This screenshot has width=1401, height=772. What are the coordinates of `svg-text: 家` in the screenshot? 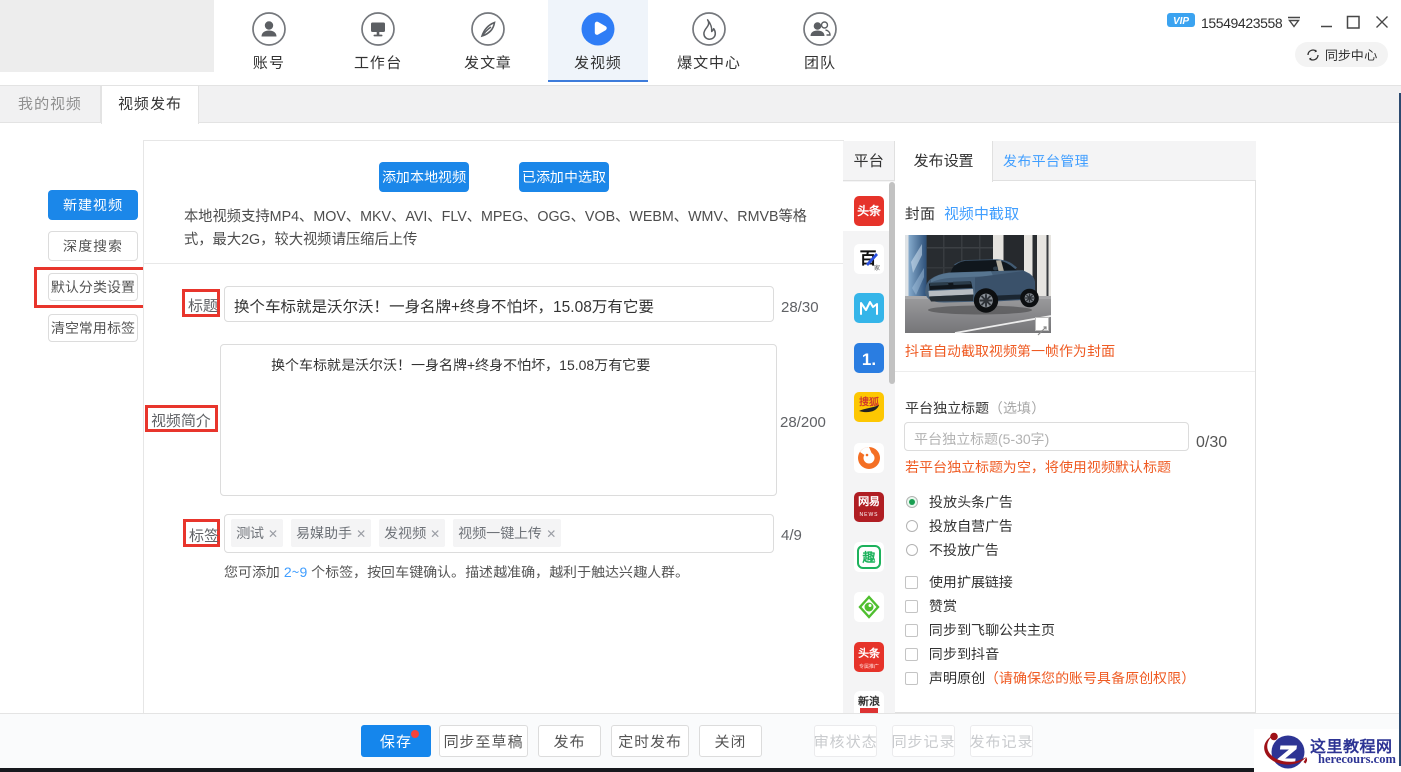 It's located at (877, 267).